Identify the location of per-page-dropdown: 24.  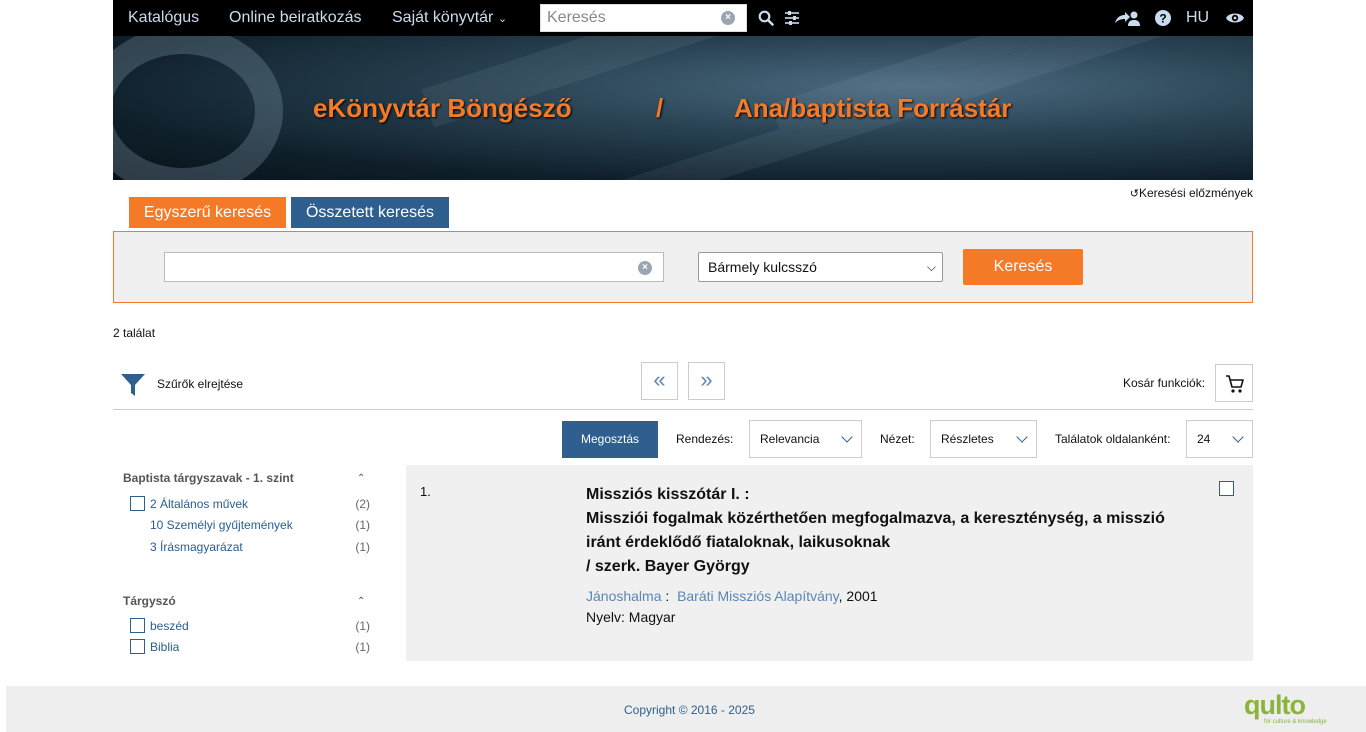
(1219, 439).